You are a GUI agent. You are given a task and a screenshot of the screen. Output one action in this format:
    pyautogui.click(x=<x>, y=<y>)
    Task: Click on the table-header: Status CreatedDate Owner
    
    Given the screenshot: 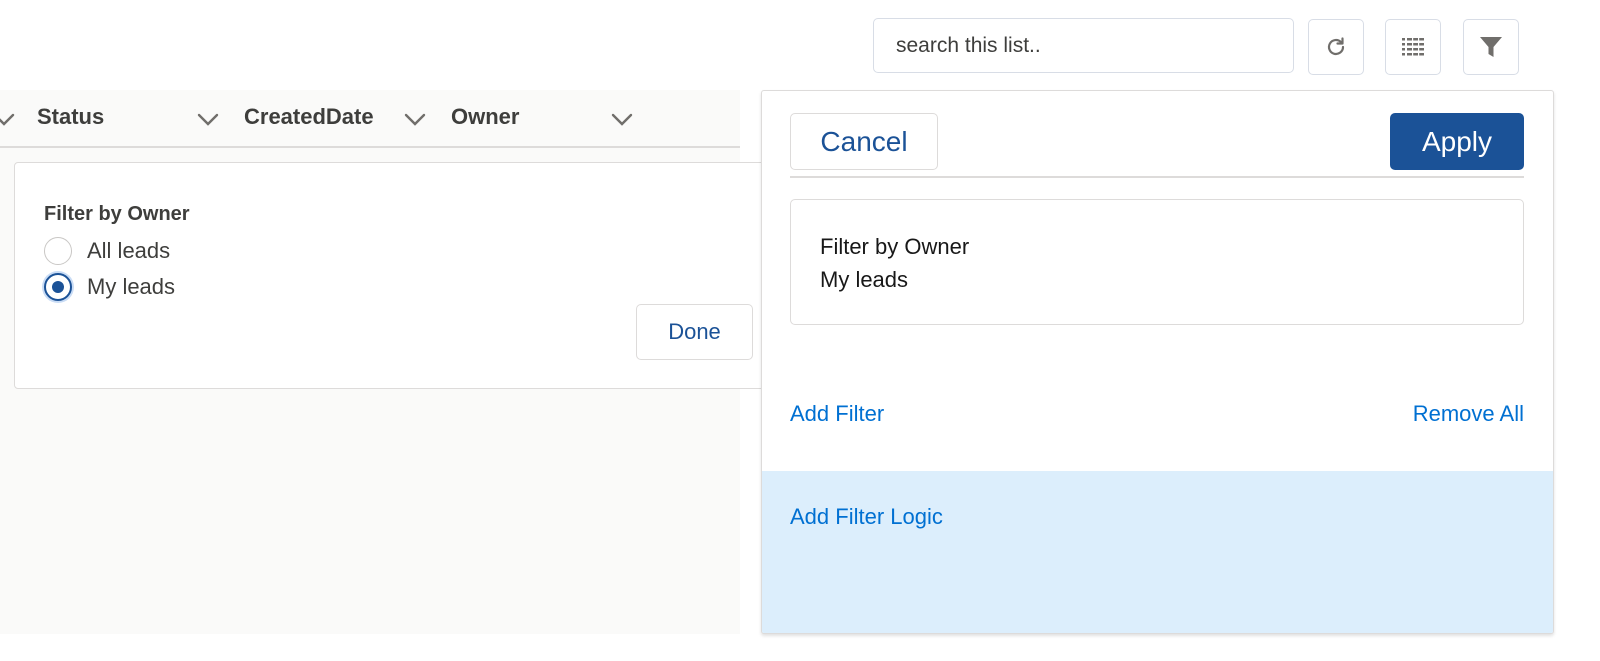 What is the action you would take?
    pyautogui.click(x=370, y=119)
    